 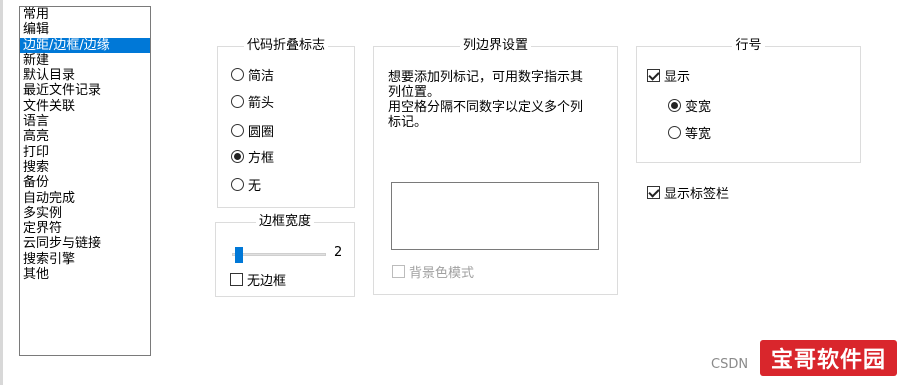 I want to click on show-tab-bar-label: 显示标签栏, so click(x=697, y=194).